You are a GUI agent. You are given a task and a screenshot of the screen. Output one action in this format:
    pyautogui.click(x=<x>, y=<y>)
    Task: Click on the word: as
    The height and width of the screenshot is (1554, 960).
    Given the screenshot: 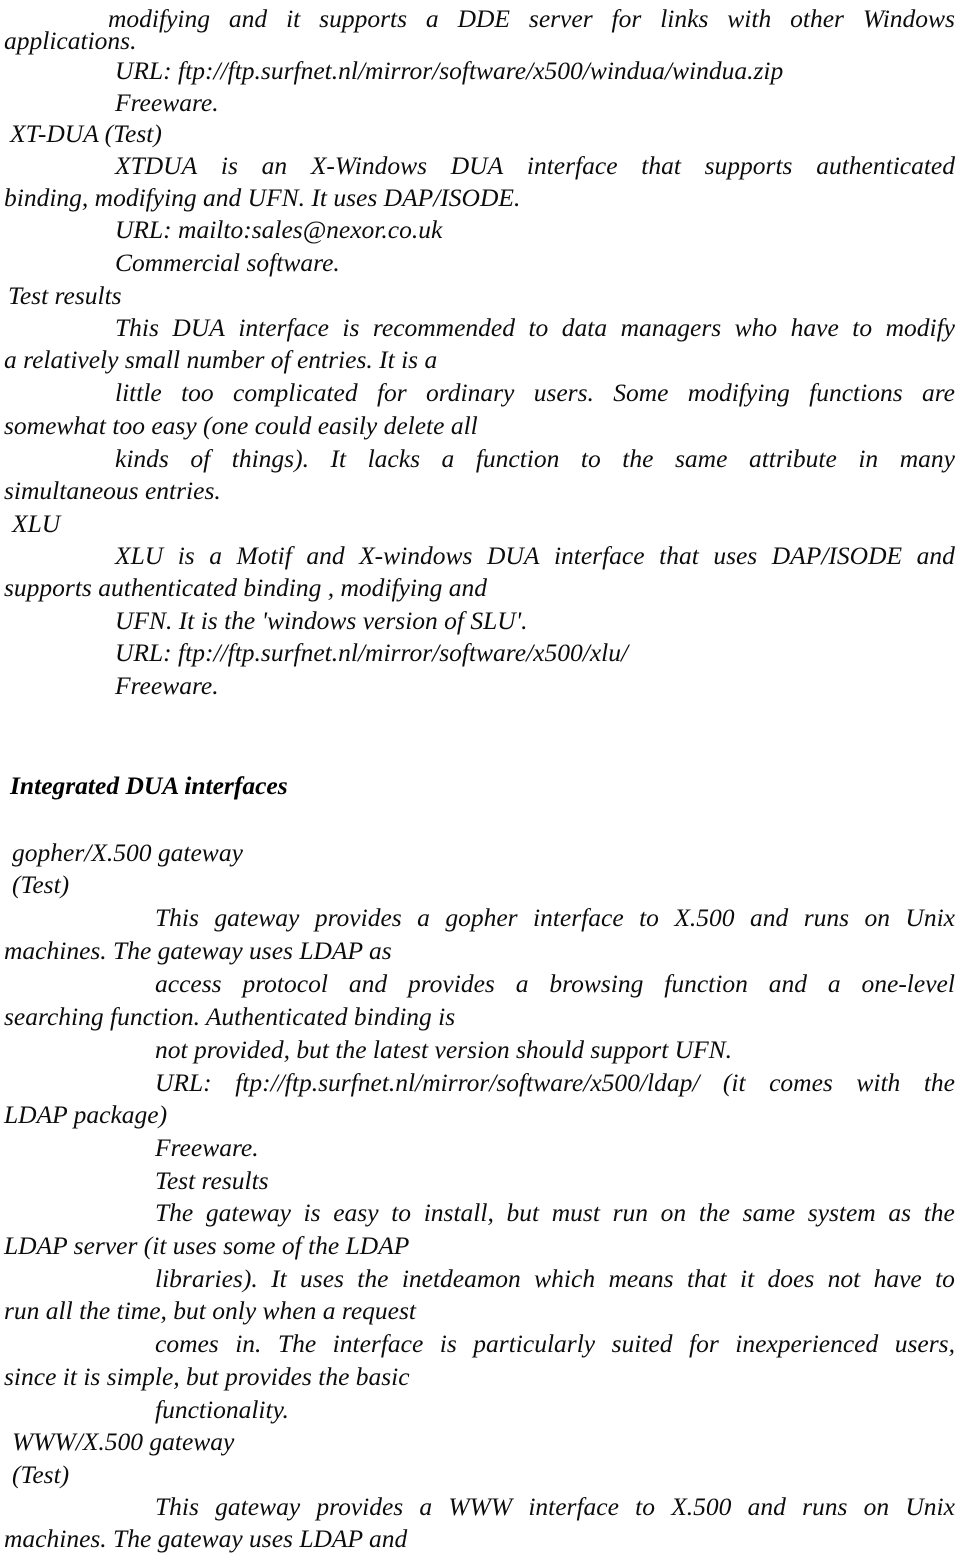 What is the action you would take?
    pyautogui.click(x=900, y=1212)
    